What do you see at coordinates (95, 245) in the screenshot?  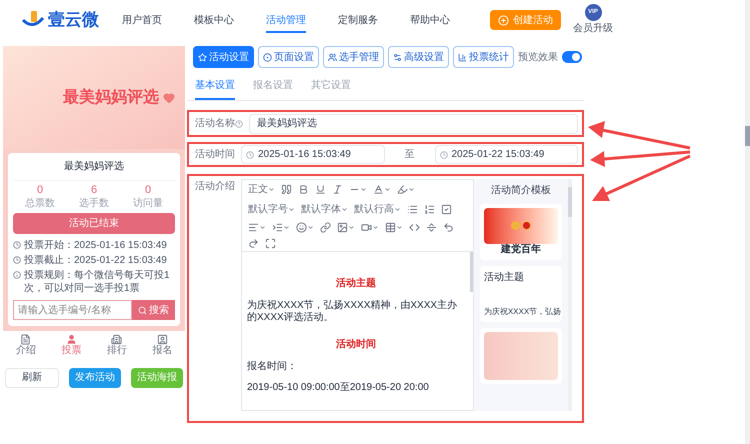 I see `info-text: 投票开始：2025-01-16 15:03:49` at bounding box center [95, 245].